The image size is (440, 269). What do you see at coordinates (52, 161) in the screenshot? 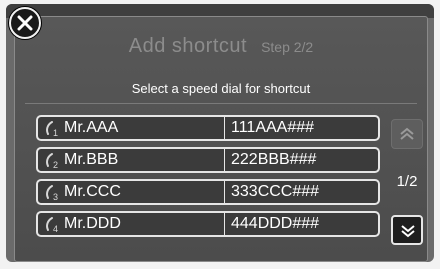
I see `handset-icon: 2` at bounding box center [52, 161].